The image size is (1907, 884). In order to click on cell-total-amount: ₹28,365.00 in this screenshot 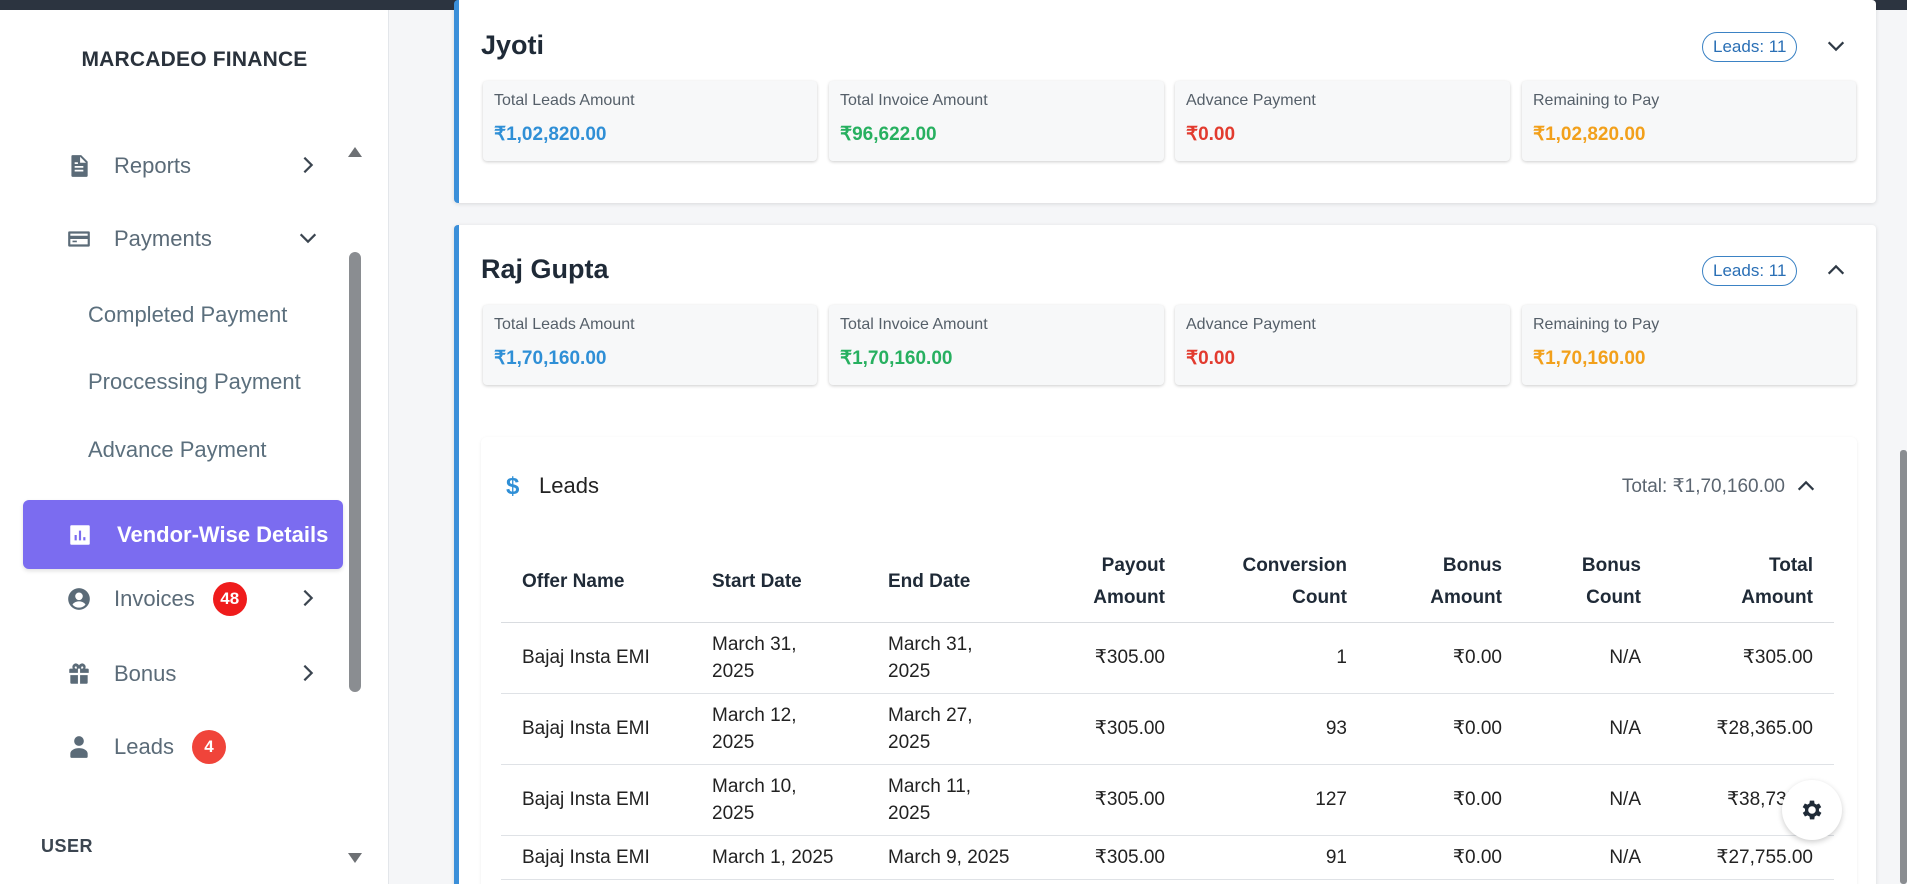, I will do `click(1748, 729)`.